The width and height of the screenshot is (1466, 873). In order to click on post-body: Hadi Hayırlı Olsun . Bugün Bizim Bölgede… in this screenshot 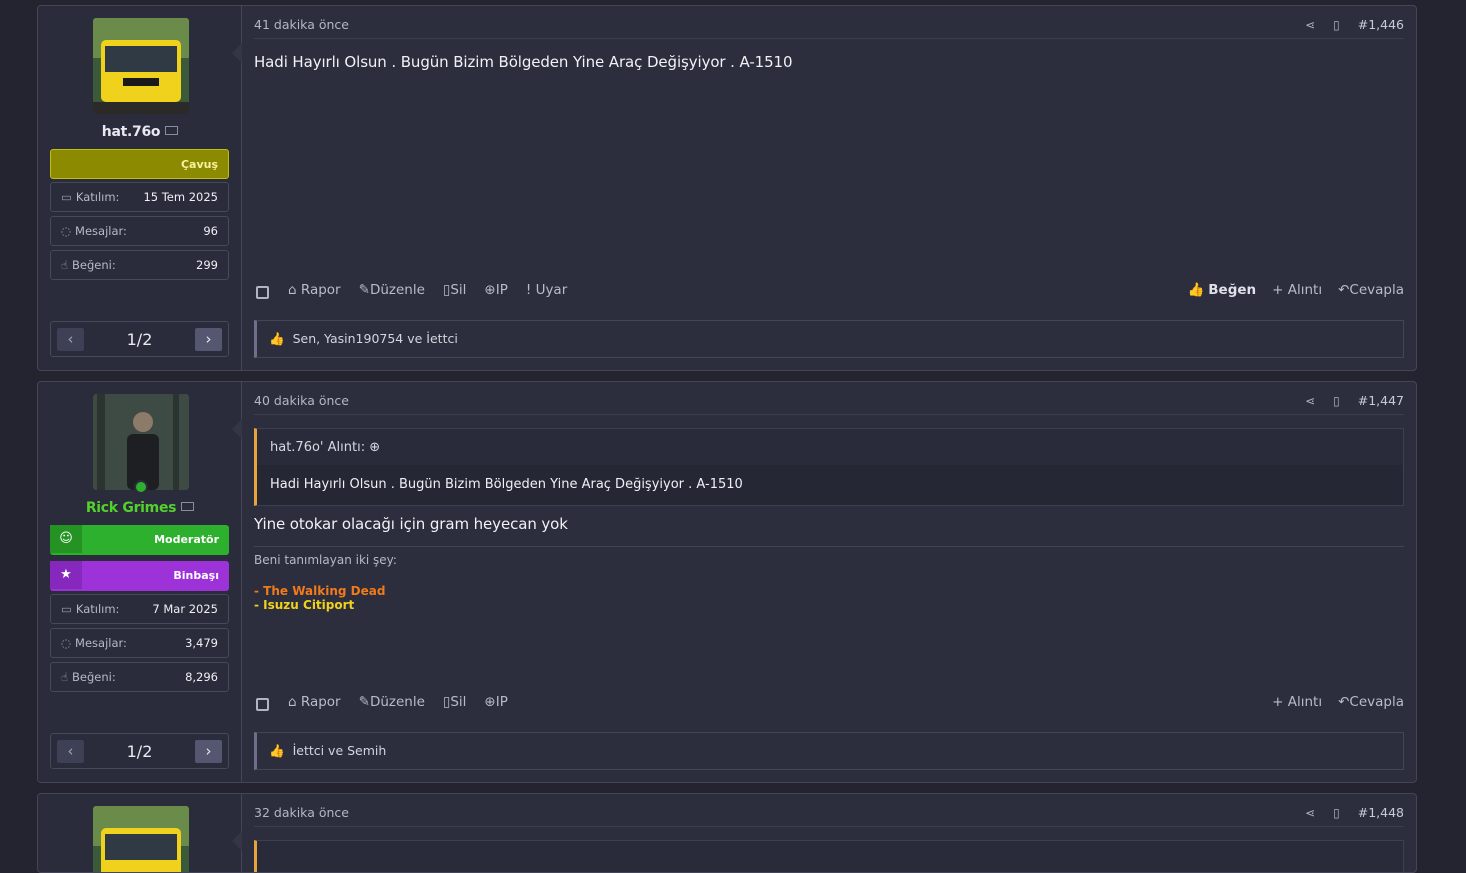, I will do `click(523, 62)`.